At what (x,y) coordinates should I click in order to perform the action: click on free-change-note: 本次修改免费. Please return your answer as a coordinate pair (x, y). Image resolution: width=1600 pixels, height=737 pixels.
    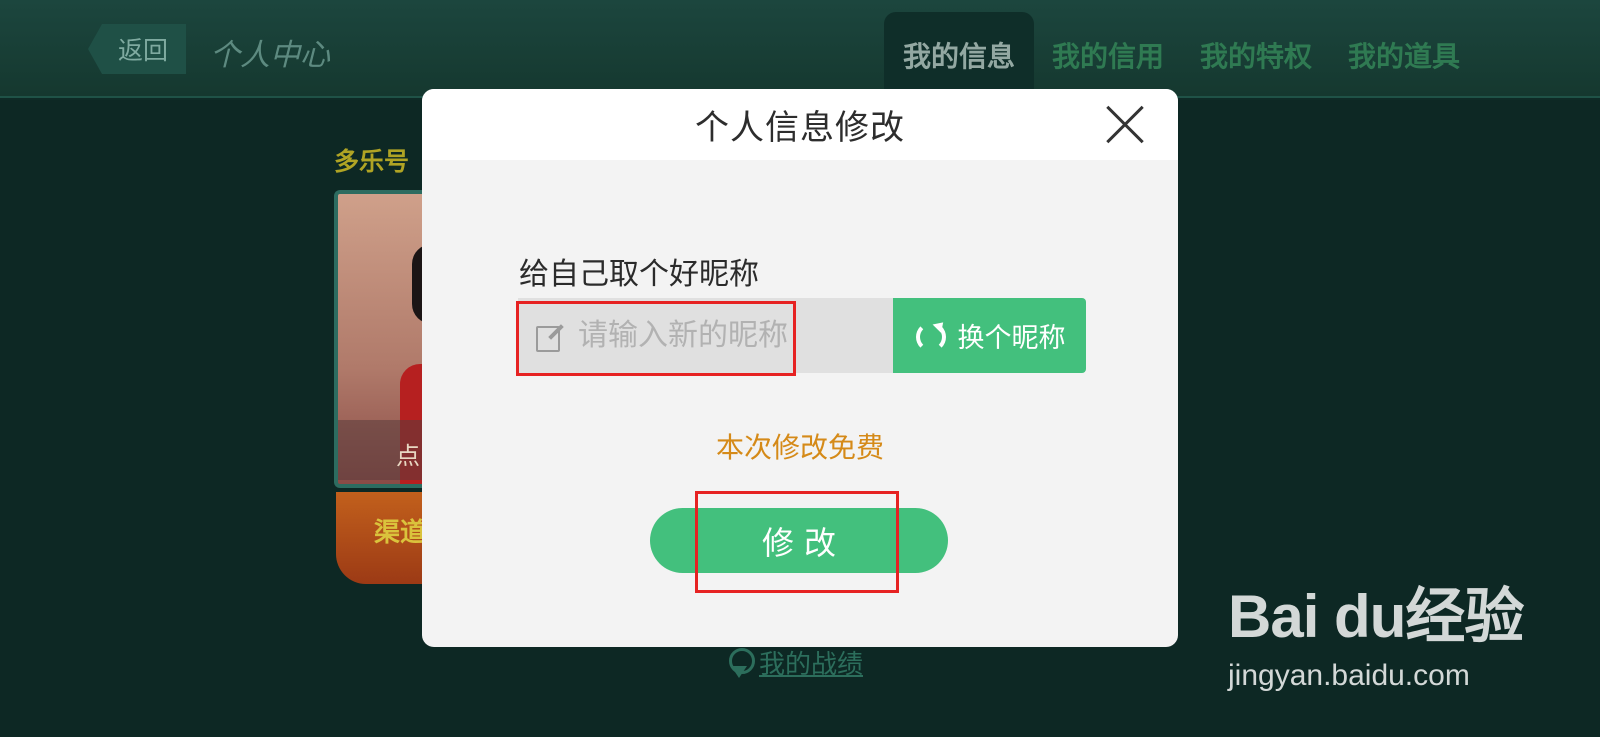
    Looking at the image, I should click on (799, 447).